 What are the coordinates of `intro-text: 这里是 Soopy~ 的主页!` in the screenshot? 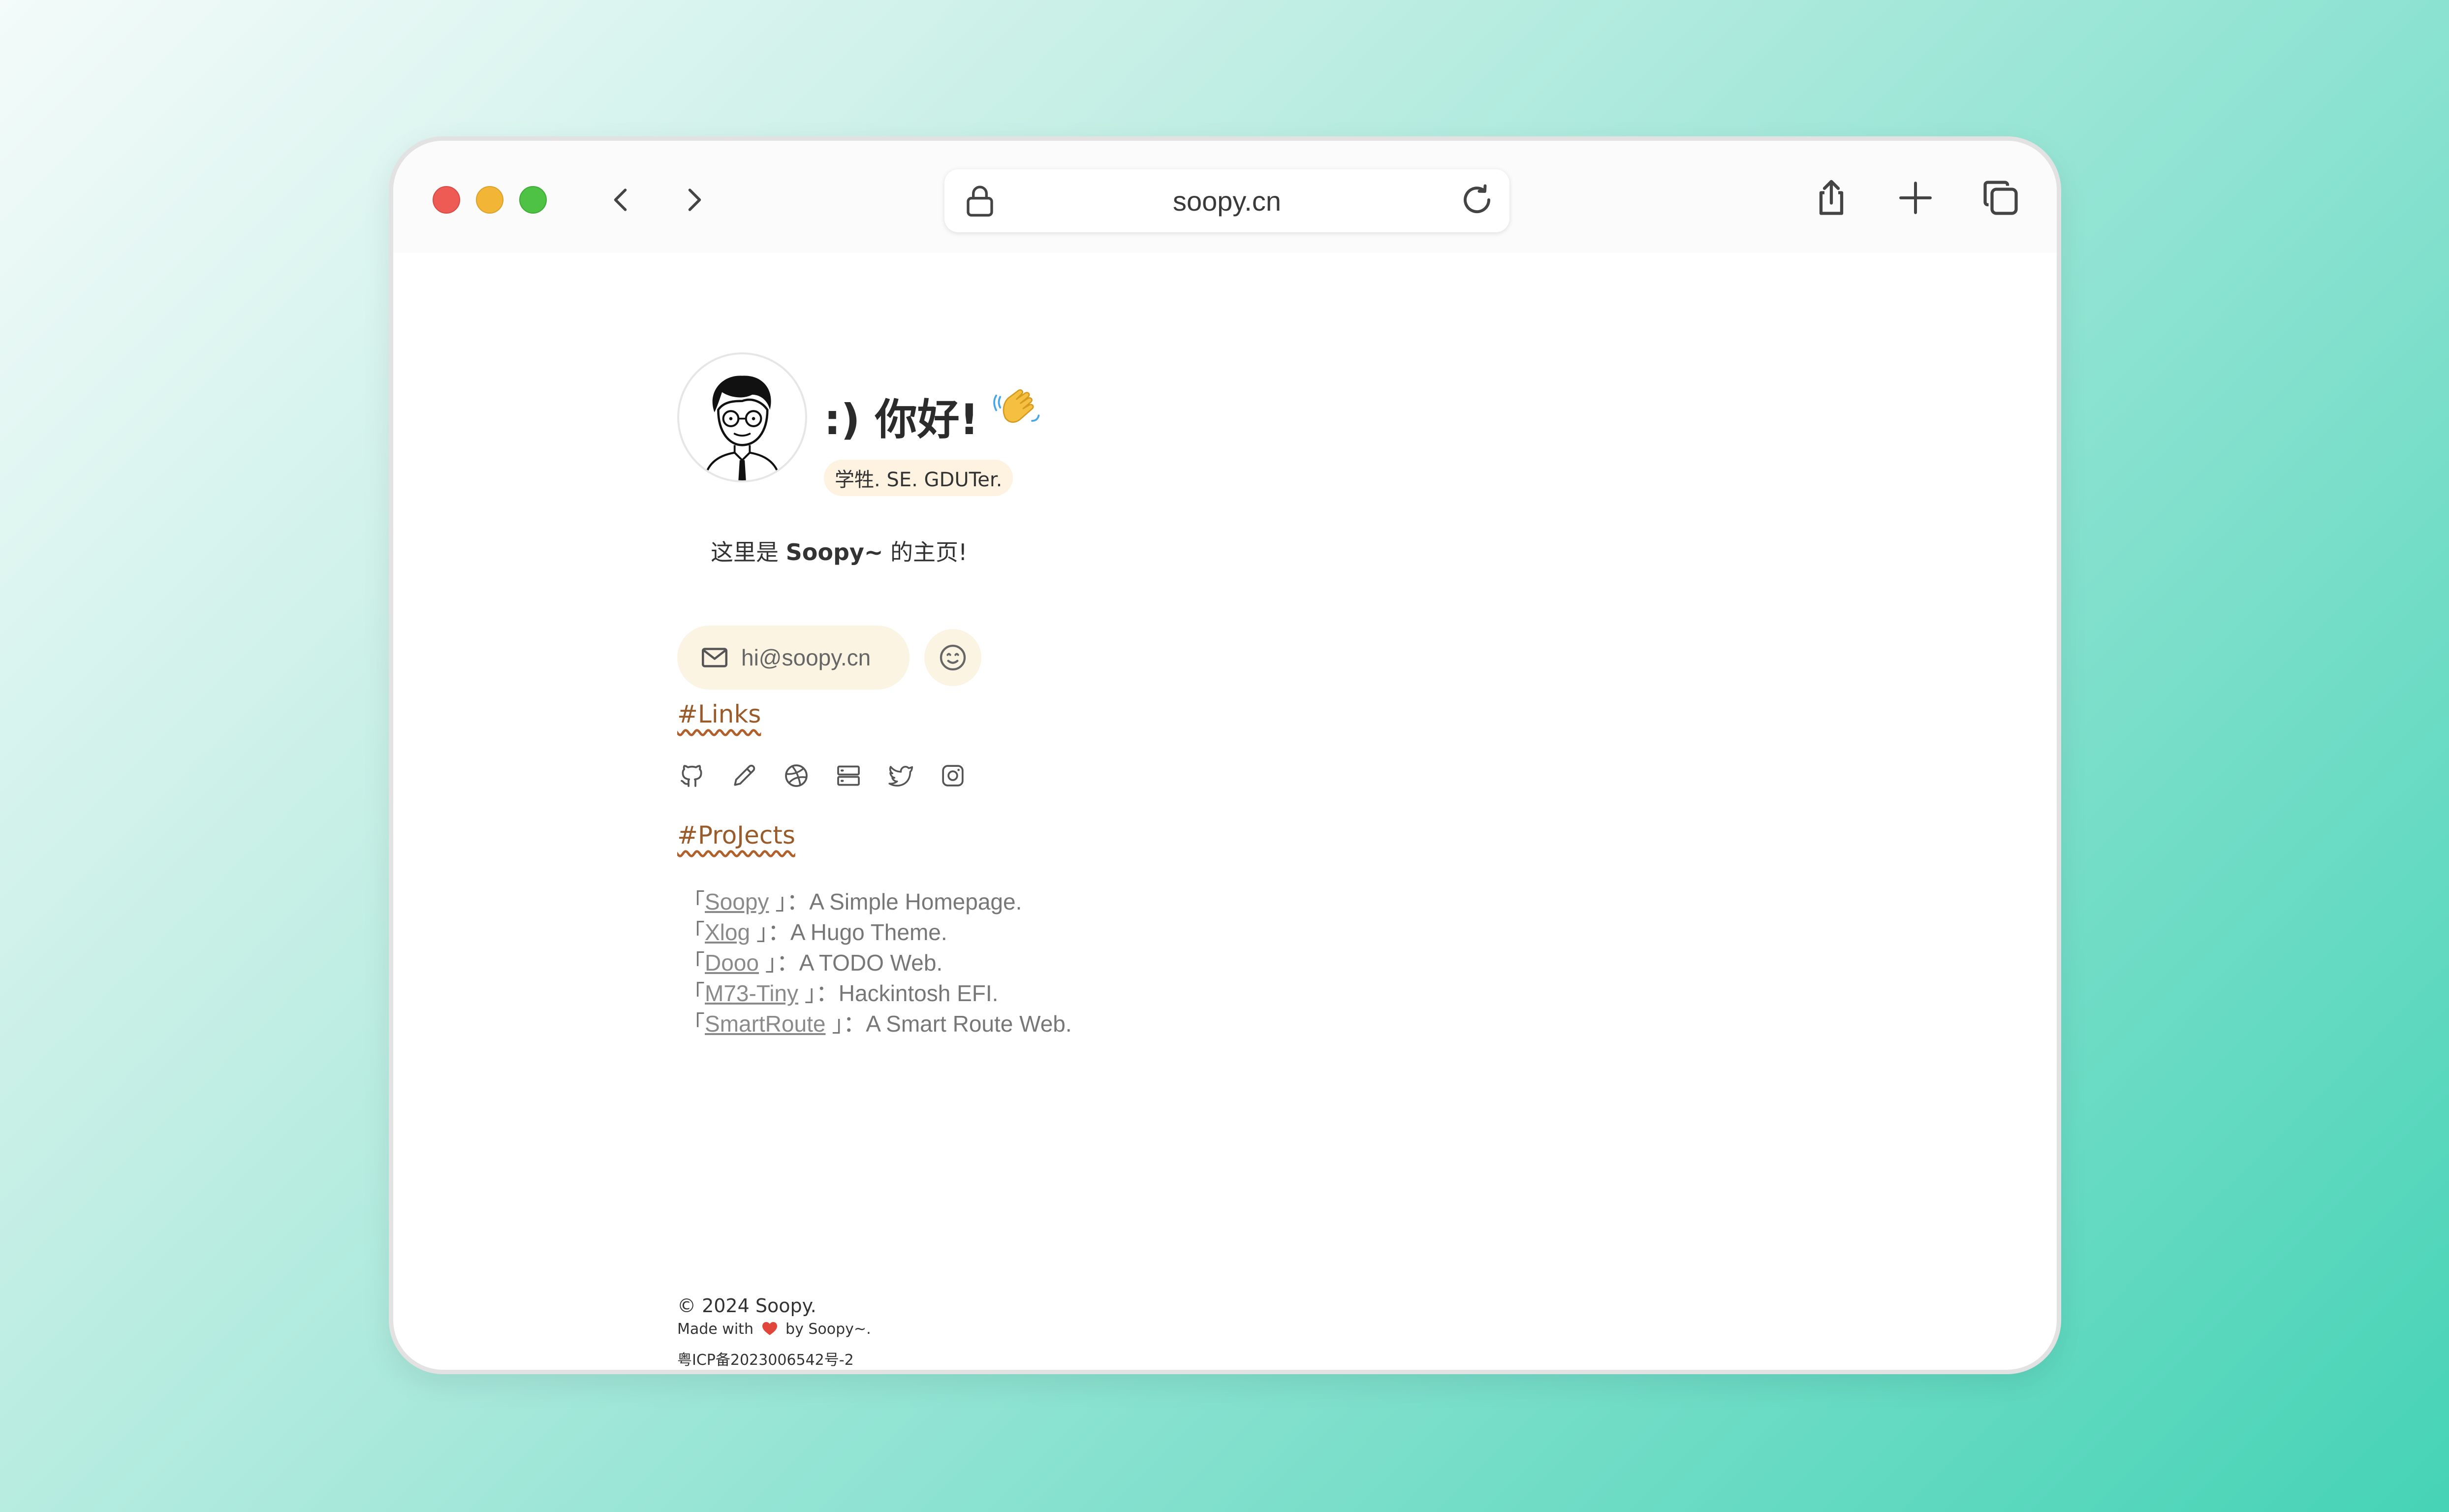 It's located at (839, 551).